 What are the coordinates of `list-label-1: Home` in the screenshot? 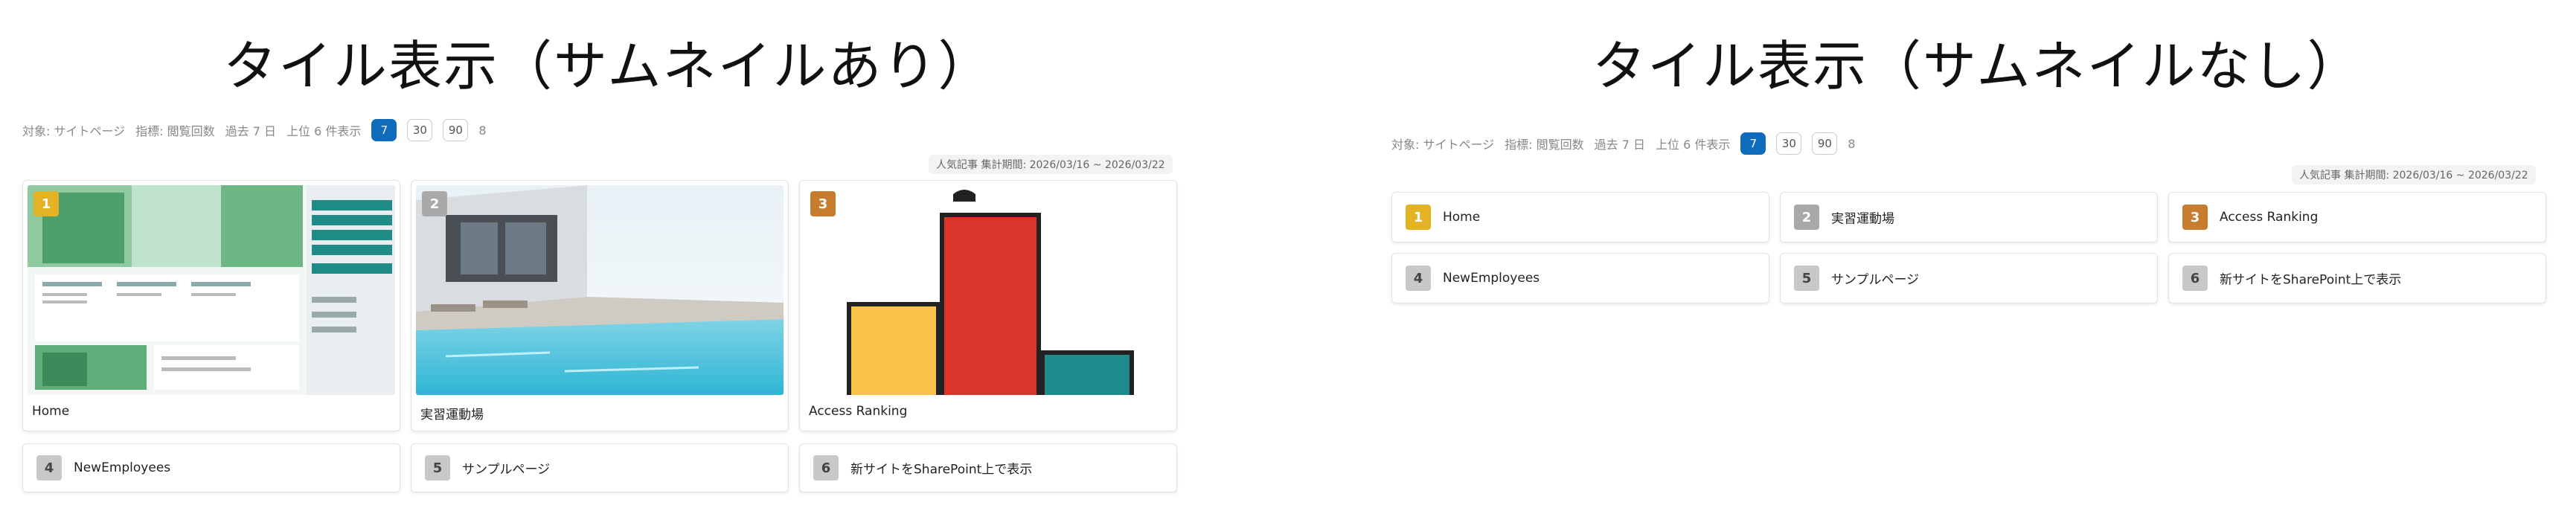 It's located at (1462, 217).